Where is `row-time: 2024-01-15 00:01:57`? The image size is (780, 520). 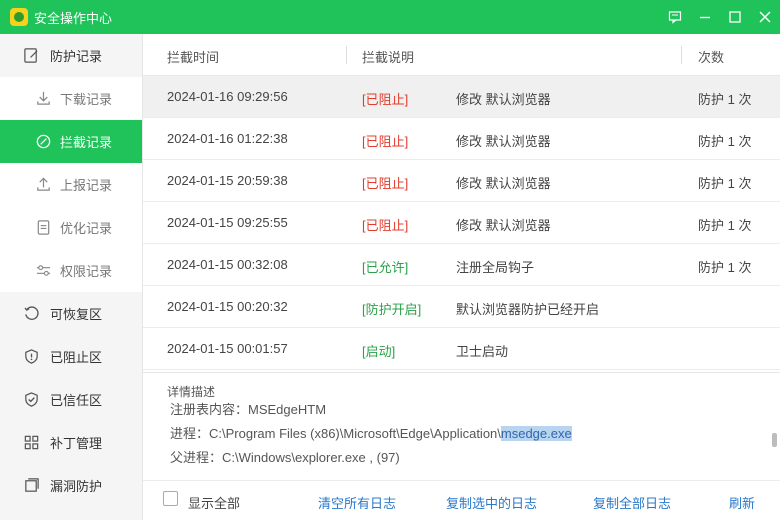 row-time: 2024-01-15 00:01:57 is located at coordinates (227, 348).